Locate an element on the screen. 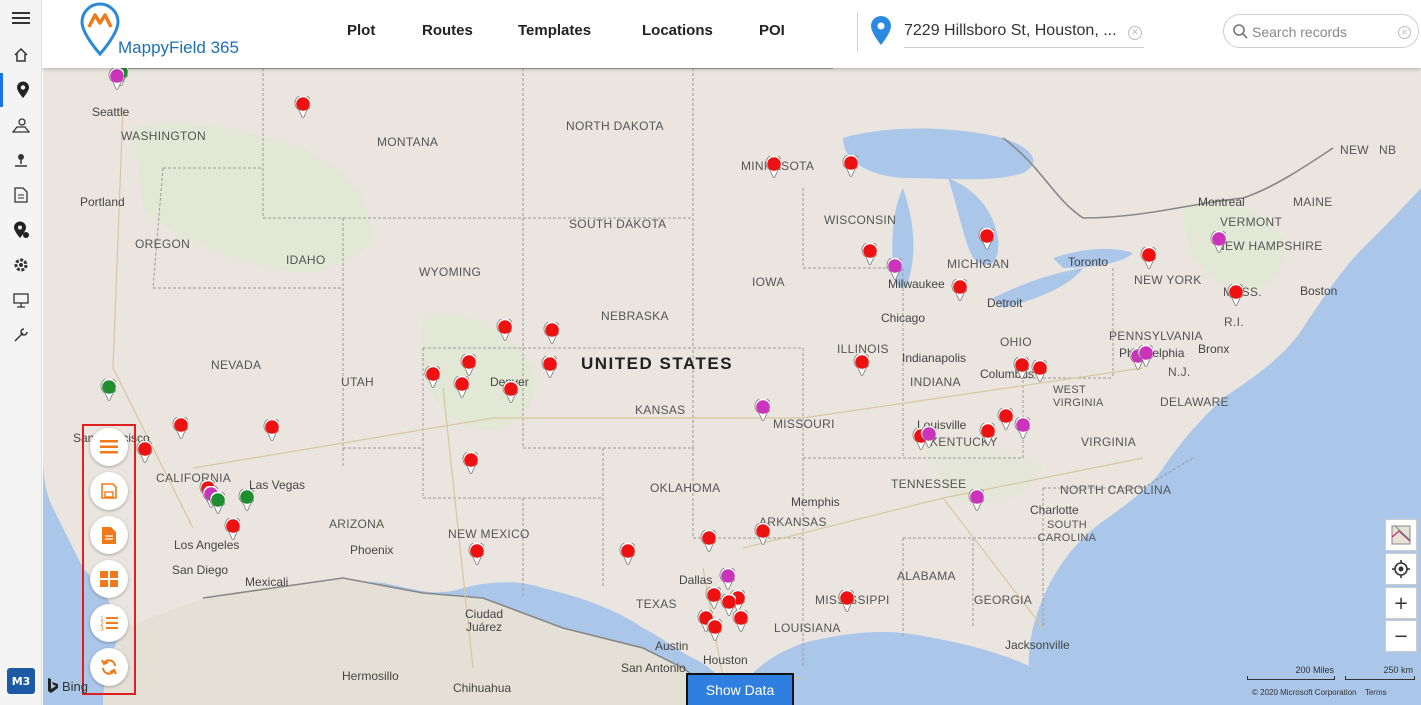  grid-icon is located at coordinates (109, 579).